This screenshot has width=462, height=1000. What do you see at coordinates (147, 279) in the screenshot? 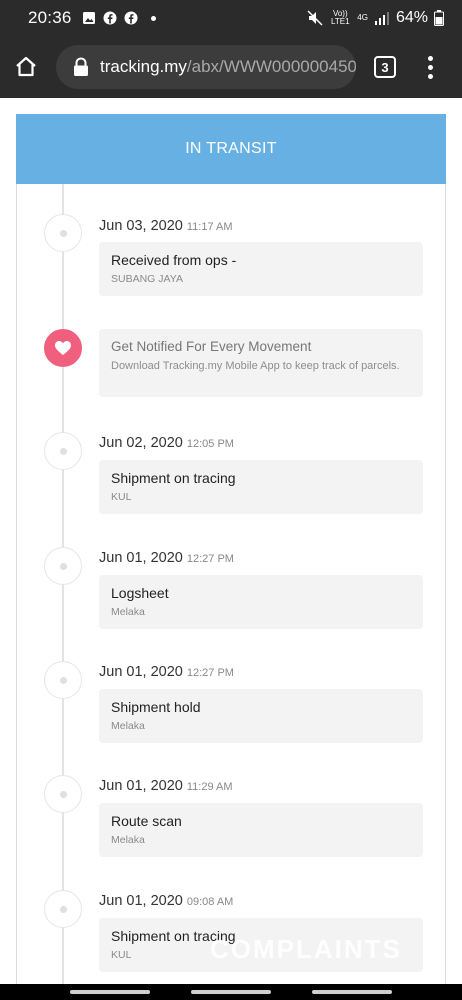
I see `event-location: SUBANG JAYA` at bounding box center [147, 279].